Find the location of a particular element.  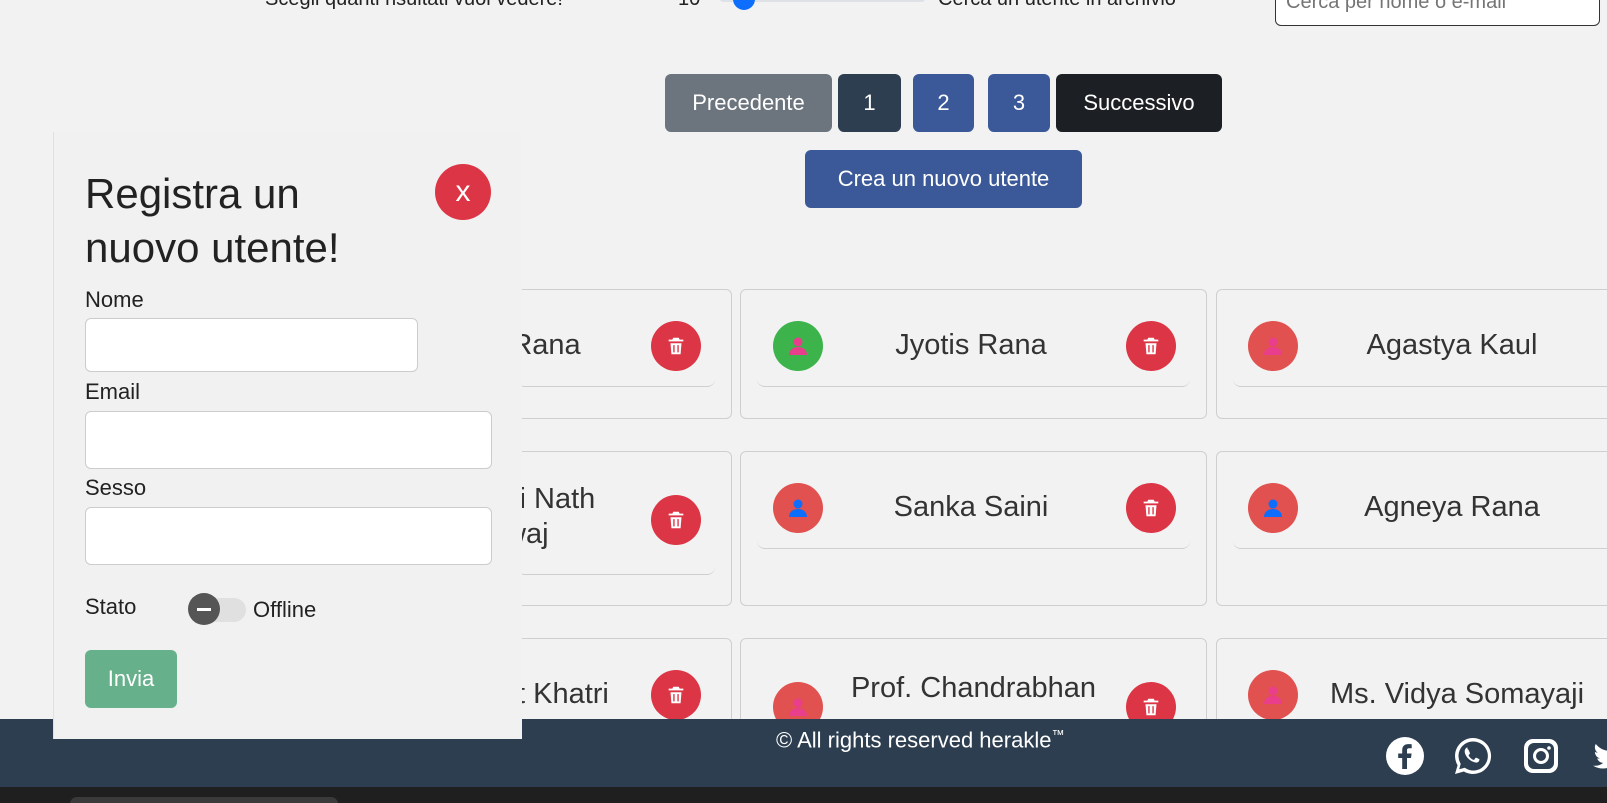

user-name: Prof. Chandrabhan Kh is located at coordinates (973, 688).